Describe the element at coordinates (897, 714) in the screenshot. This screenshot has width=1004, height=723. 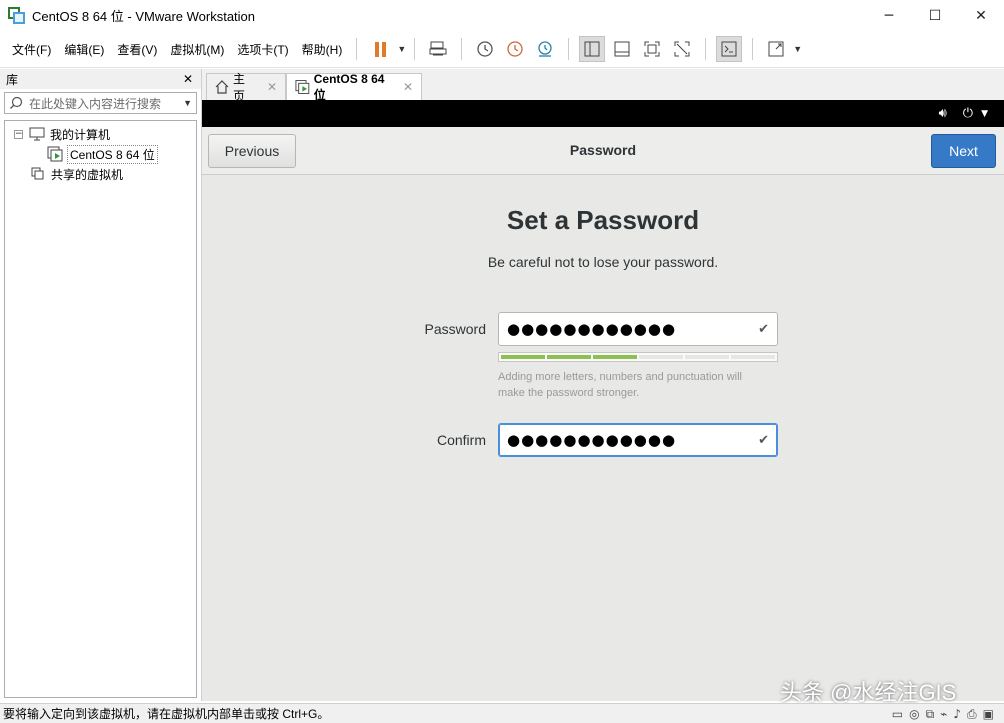
I see `hard-disk-icon: ▭` at that location.